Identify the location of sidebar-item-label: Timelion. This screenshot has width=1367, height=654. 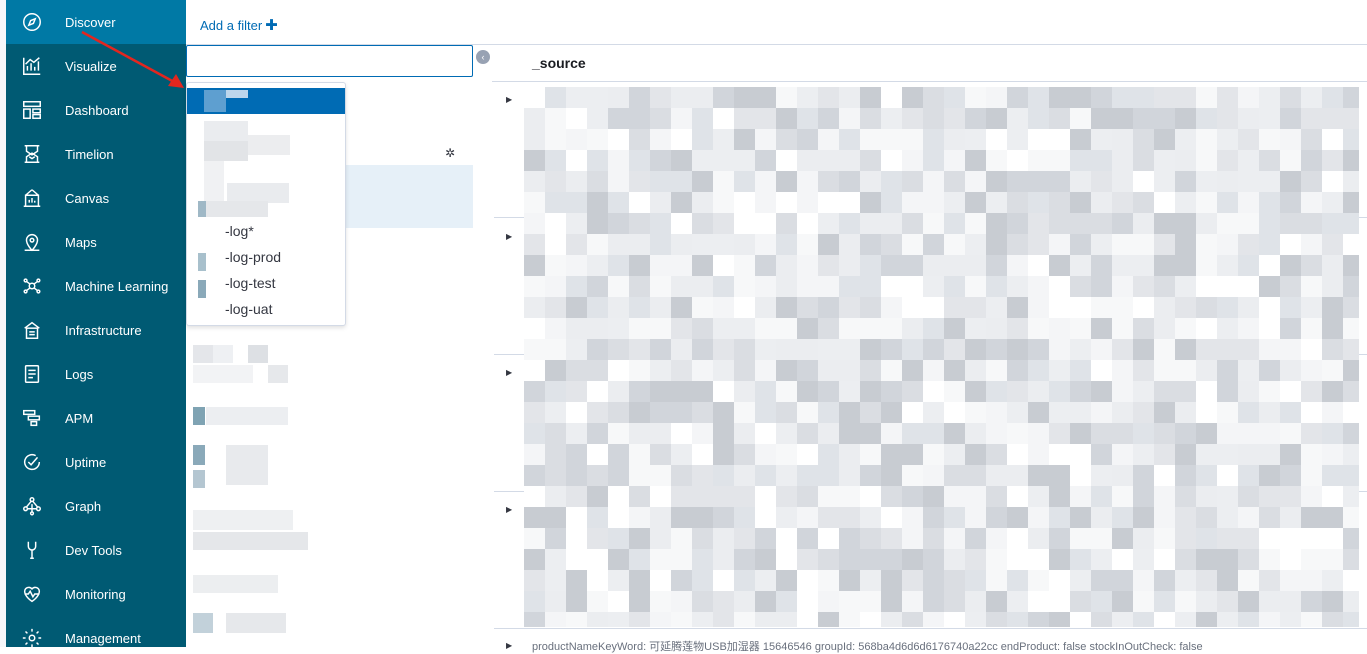
(89, 154).